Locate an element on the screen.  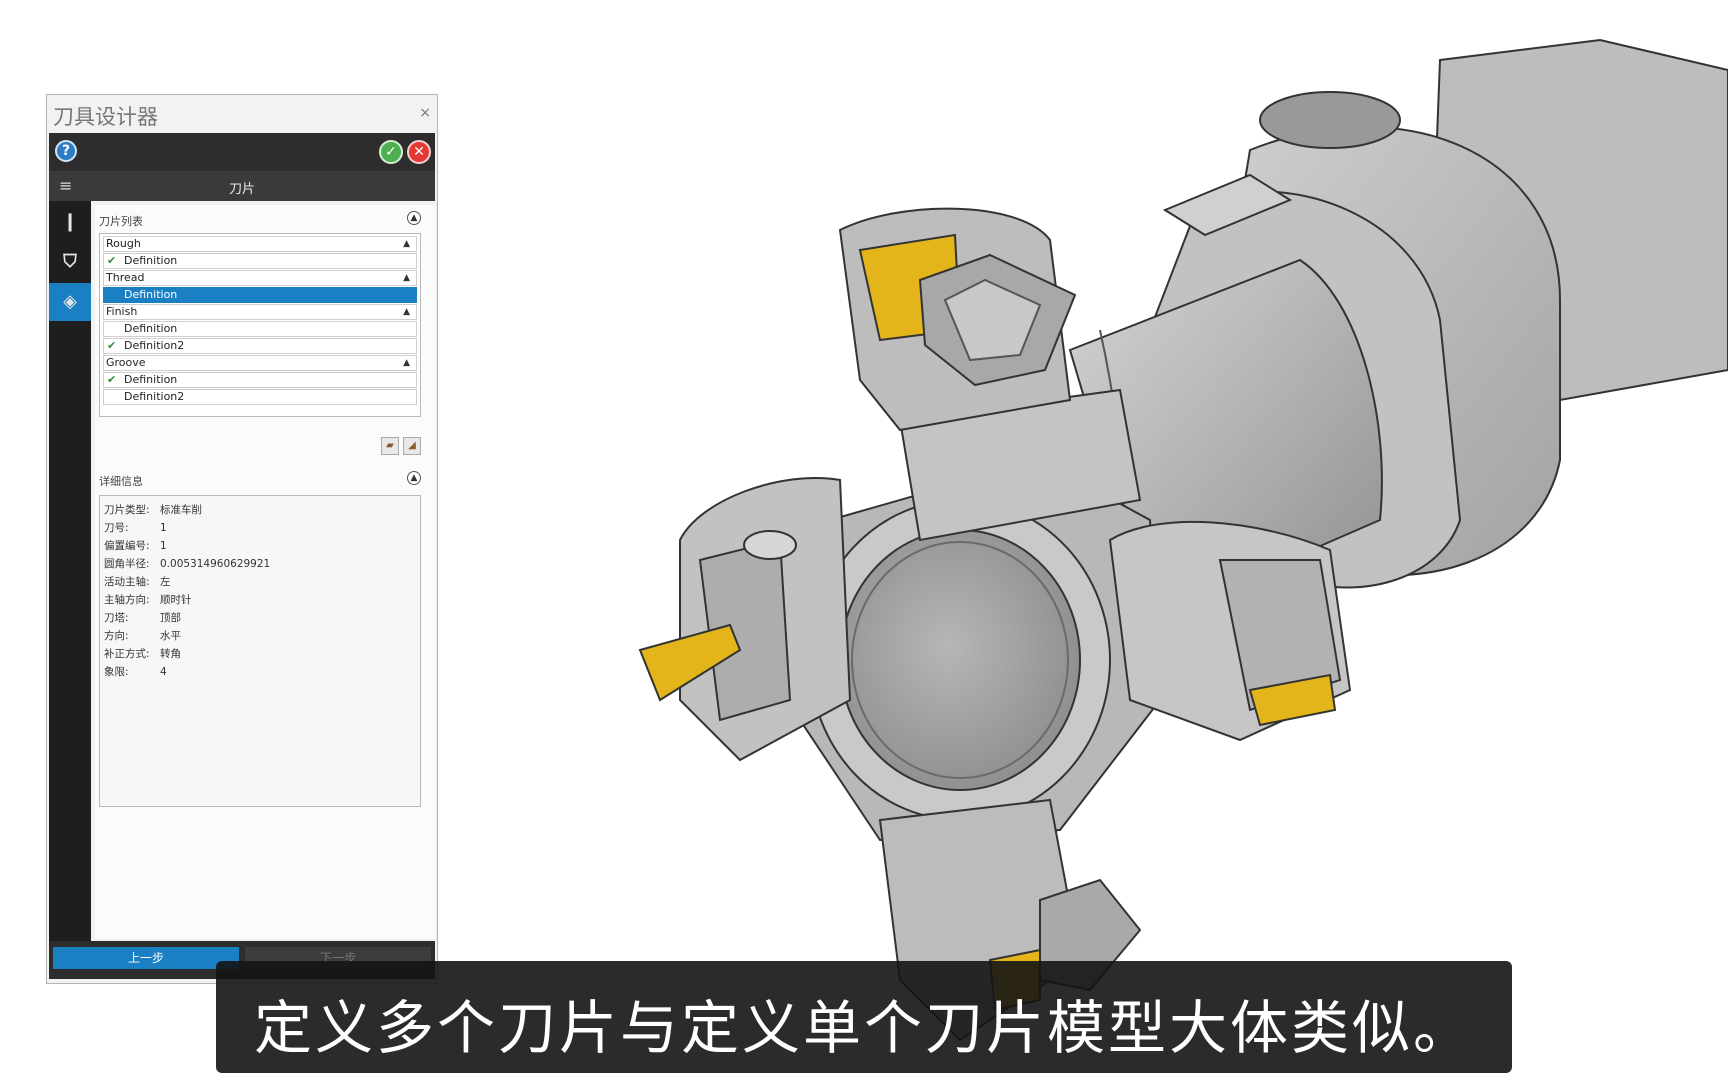
video-subtitle: 定义多个刀片与定义单个刀片模型大体类似。 is located at coordinates (864, 1017).